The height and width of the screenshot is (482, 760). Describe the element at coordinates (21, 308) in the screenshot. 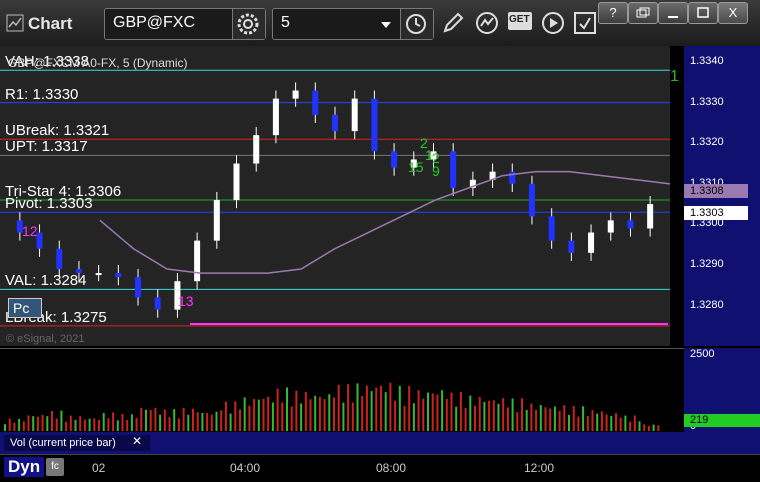

I see `pc-label: Pc` at that location.